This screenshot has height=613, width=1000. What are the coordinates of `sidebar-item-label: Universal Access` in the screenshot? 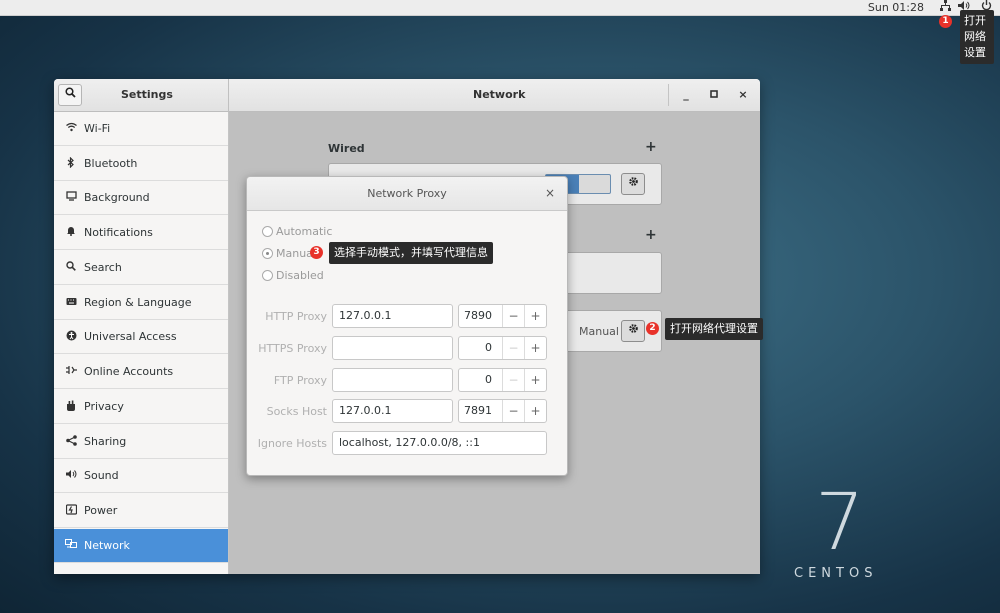 It's located at (130, 336).